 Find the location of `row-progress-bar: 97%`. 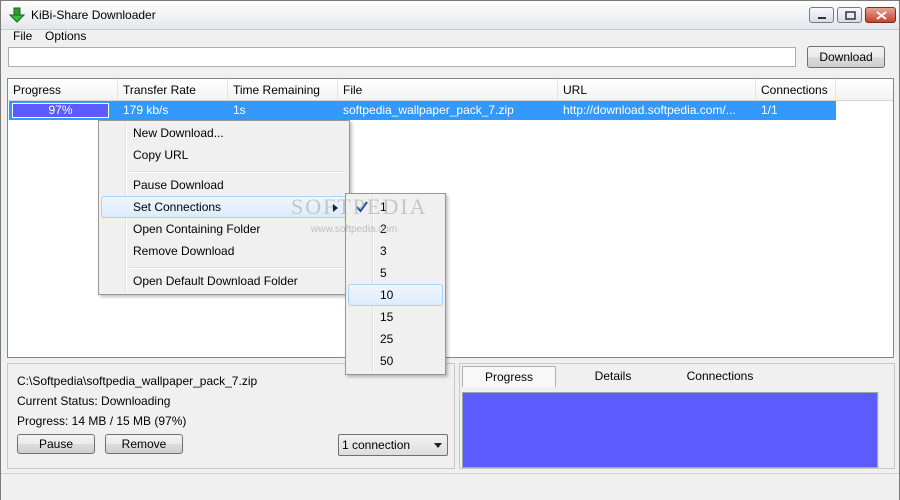

row-progress-bar: 97% is located at coordinates (60, 110).